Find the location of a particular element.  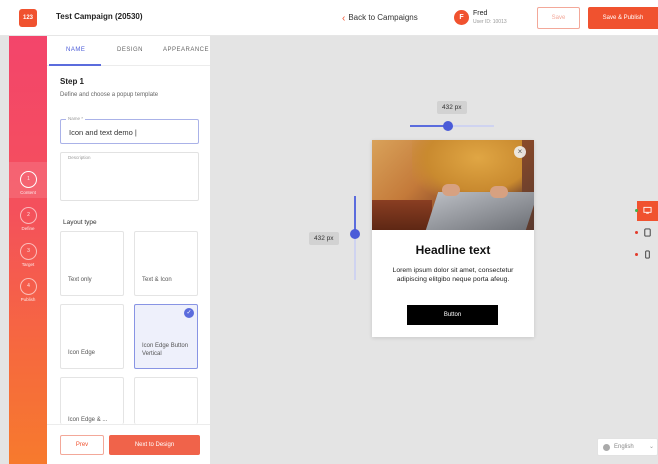

layout-card-text-only: Text only is located at coordinates (92, 263).